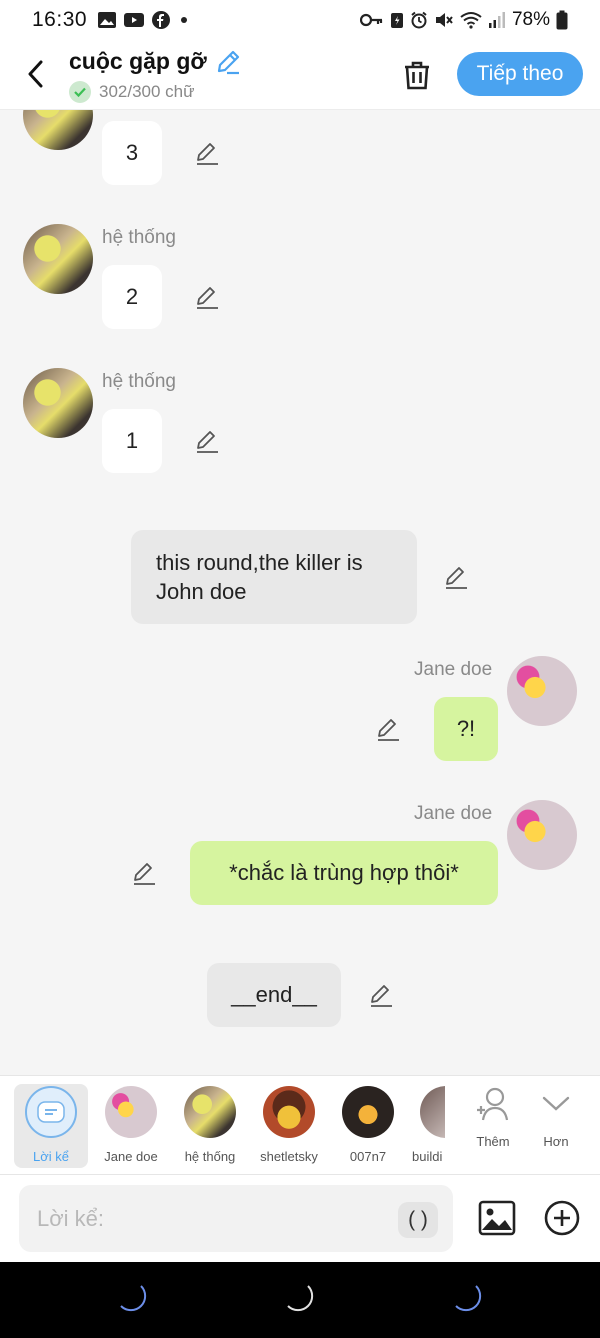  I want to click on narration-bubble: this round,the killer is John doe, so click(274, 577).